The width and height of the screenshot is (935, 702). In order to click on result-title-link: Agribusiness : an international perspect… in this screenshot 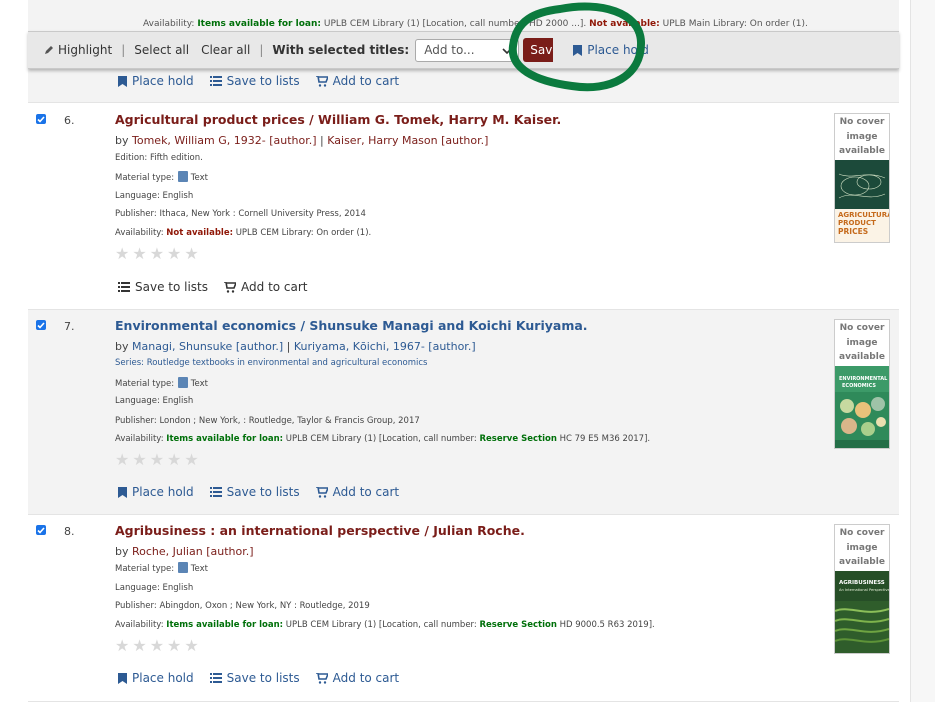, I will do `click(320, 530)`.